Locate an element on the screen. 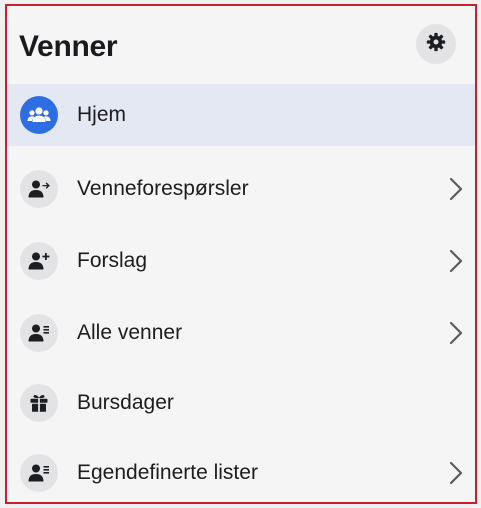 Image resolution: width=481 pixels, height=508 pixels. sidebar-item-alle-venner: Alle venner is located at coordinates (241, 333).